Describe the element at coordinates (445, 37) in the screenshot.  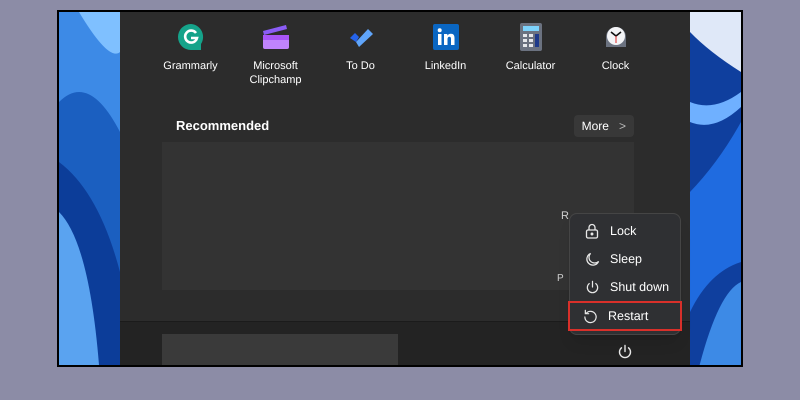
I see `linkedin-icon` at that location.